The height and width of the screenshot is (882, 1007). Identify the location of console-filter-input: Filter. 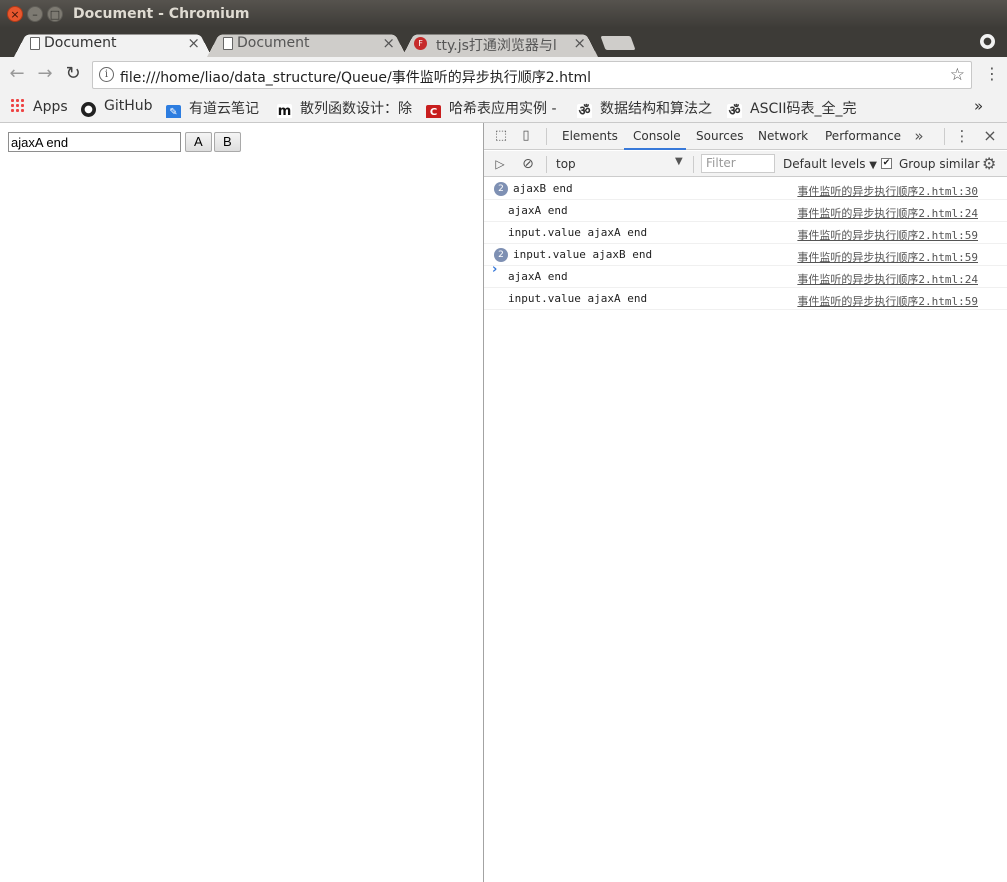
(738, 163).